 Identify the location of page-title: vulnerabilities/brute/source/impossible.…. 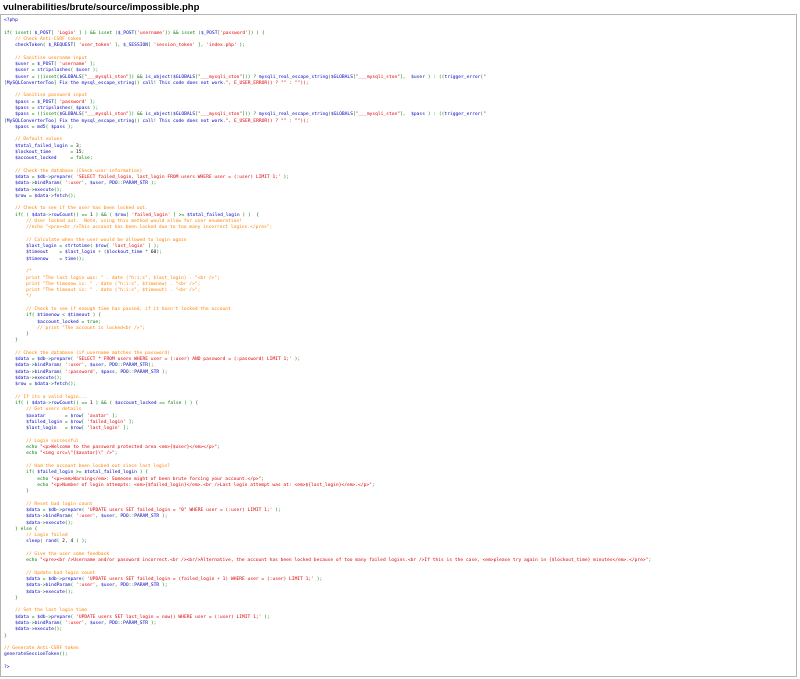
(101, 7).